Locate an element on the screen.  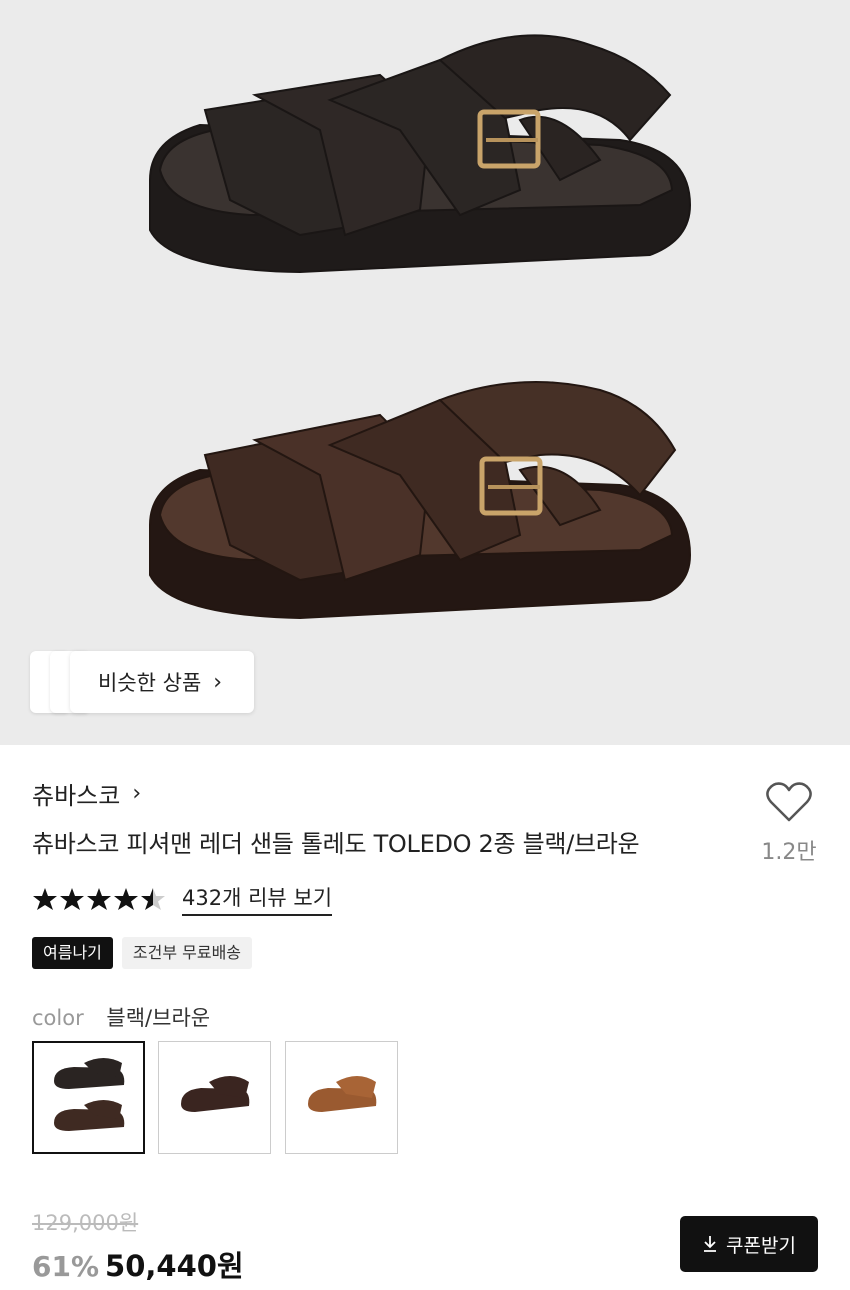
original-price: 129,000원 is located at coordinates (85, 1223).